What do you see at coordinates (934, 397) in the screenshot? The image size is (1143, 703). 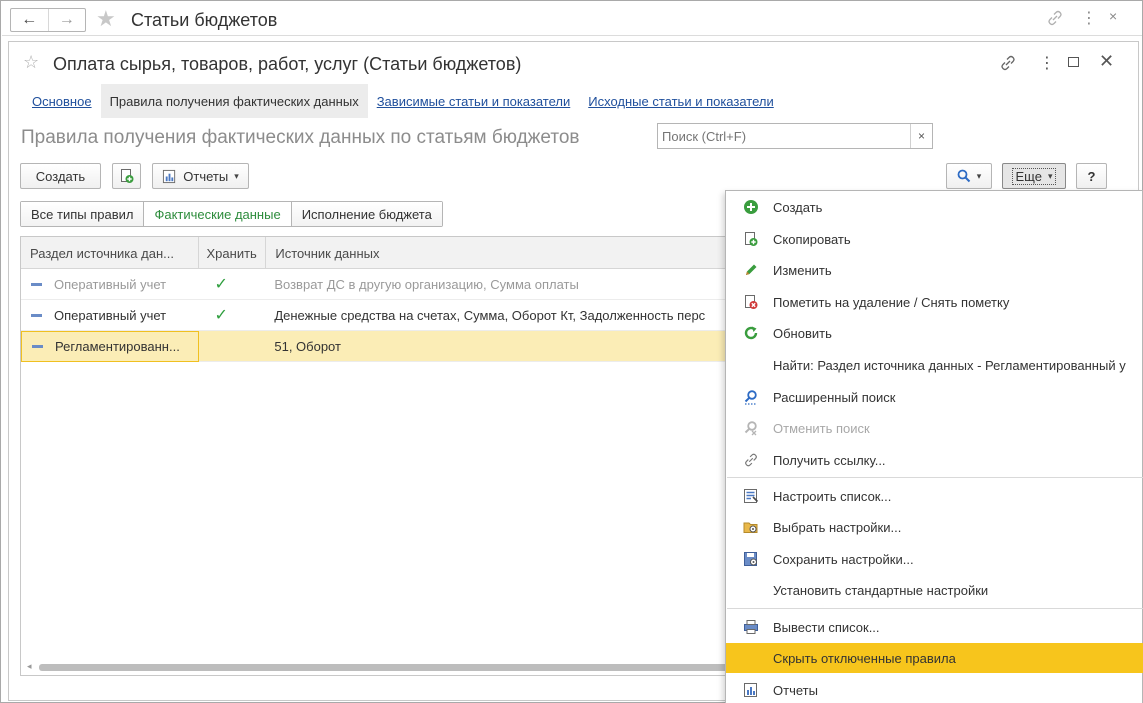 I see `menu-item-advanced-search: Расширенный поиск` at bounding box center [934, 397].